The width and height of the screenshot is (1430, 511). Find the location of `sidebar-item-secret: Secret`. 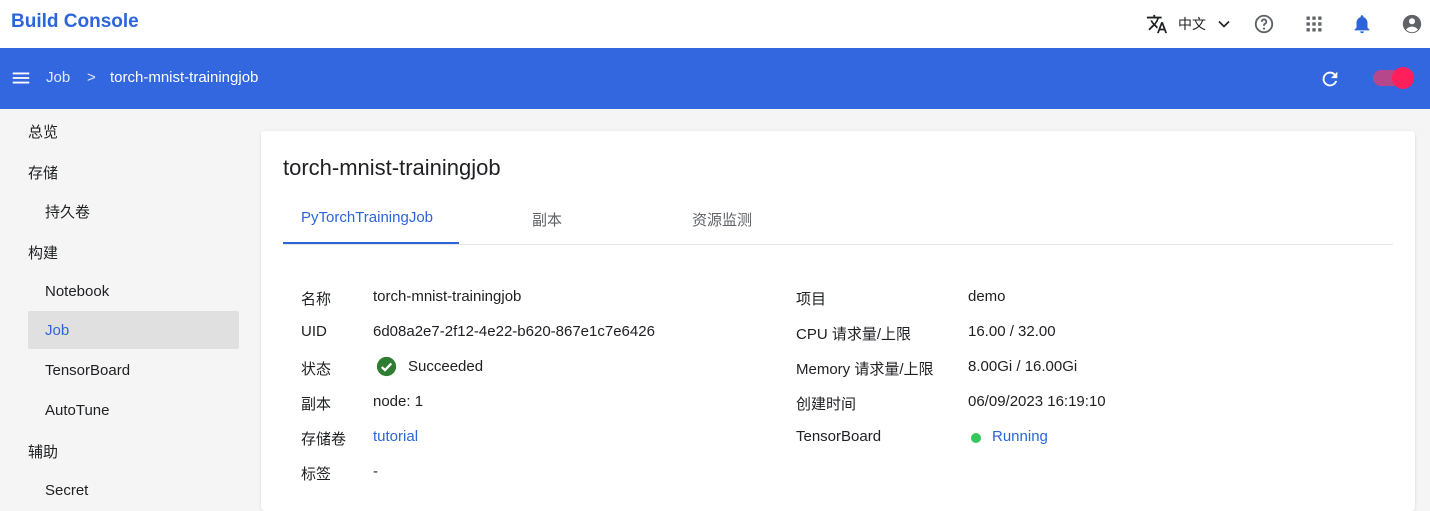

sidebar-item-secret: Secret is located at coordinates (133, 490).